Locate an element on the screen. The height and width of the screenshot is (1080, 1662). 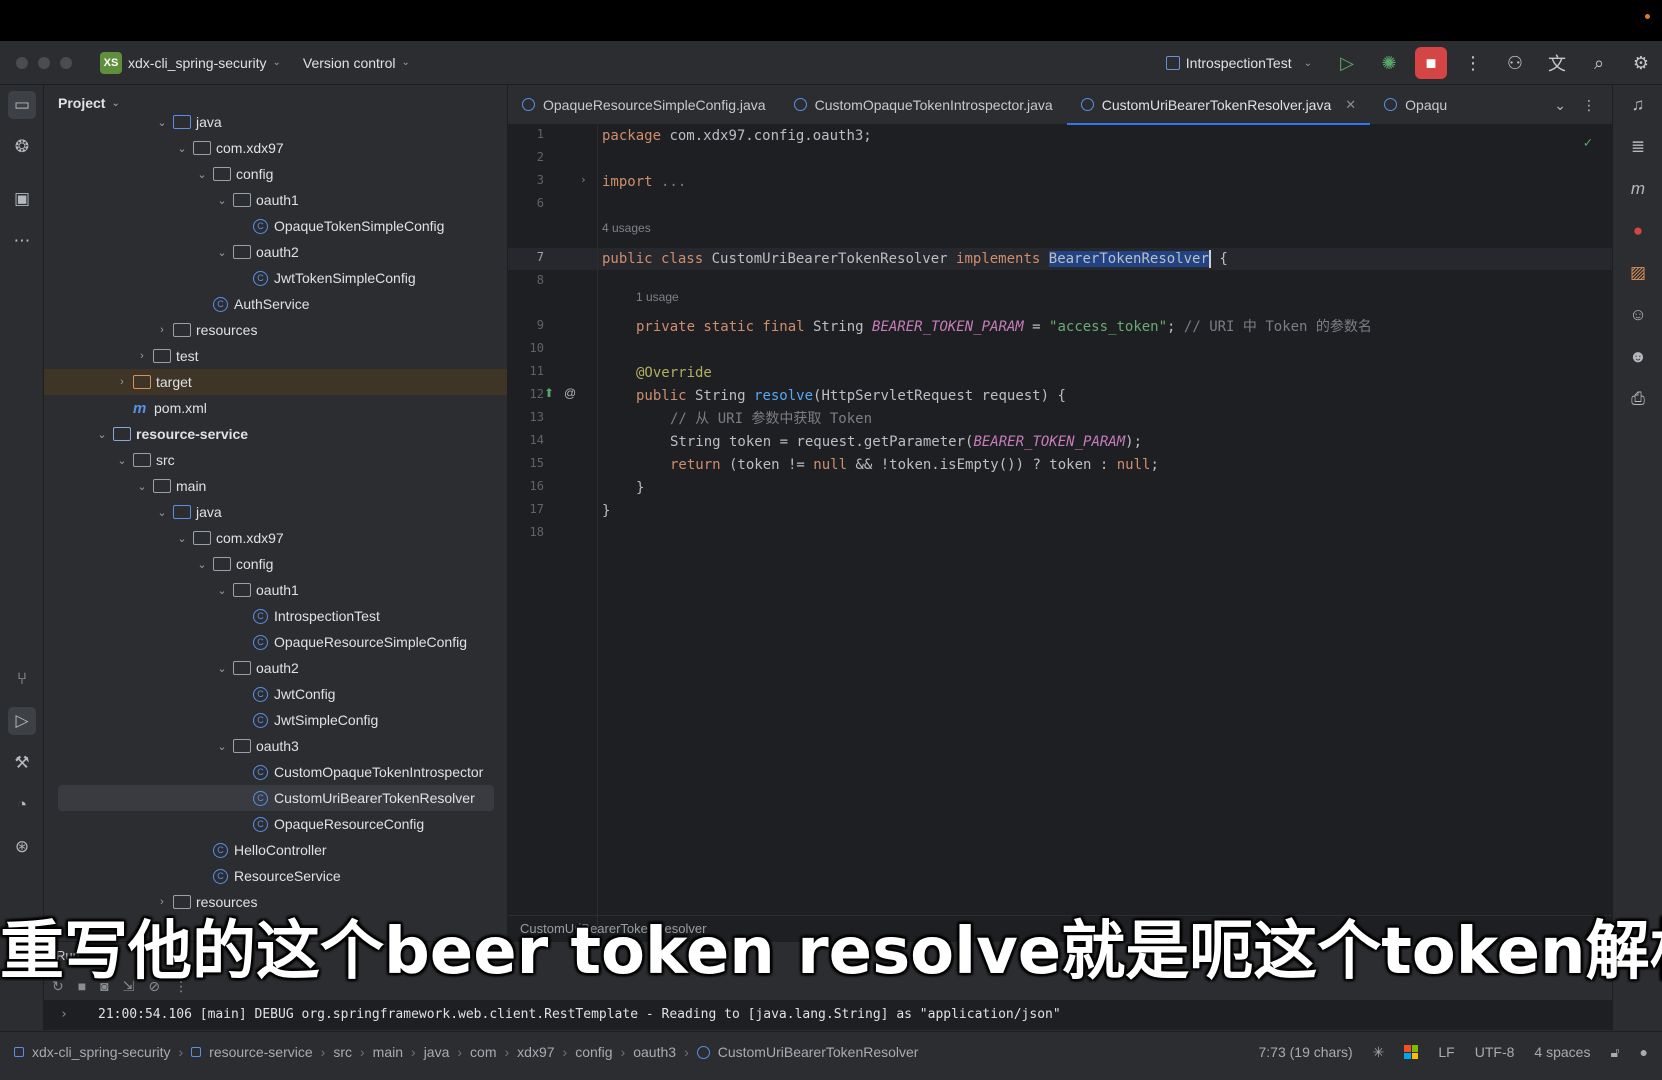
tree-node: ⌄ config is located at coordinates (275, 174).